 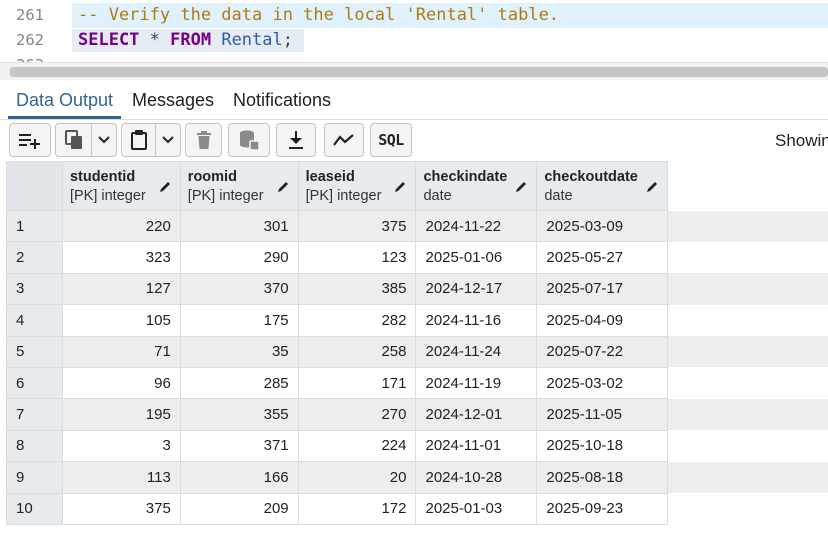 I want to click on row-number: 6, so click(x=34, y=383).